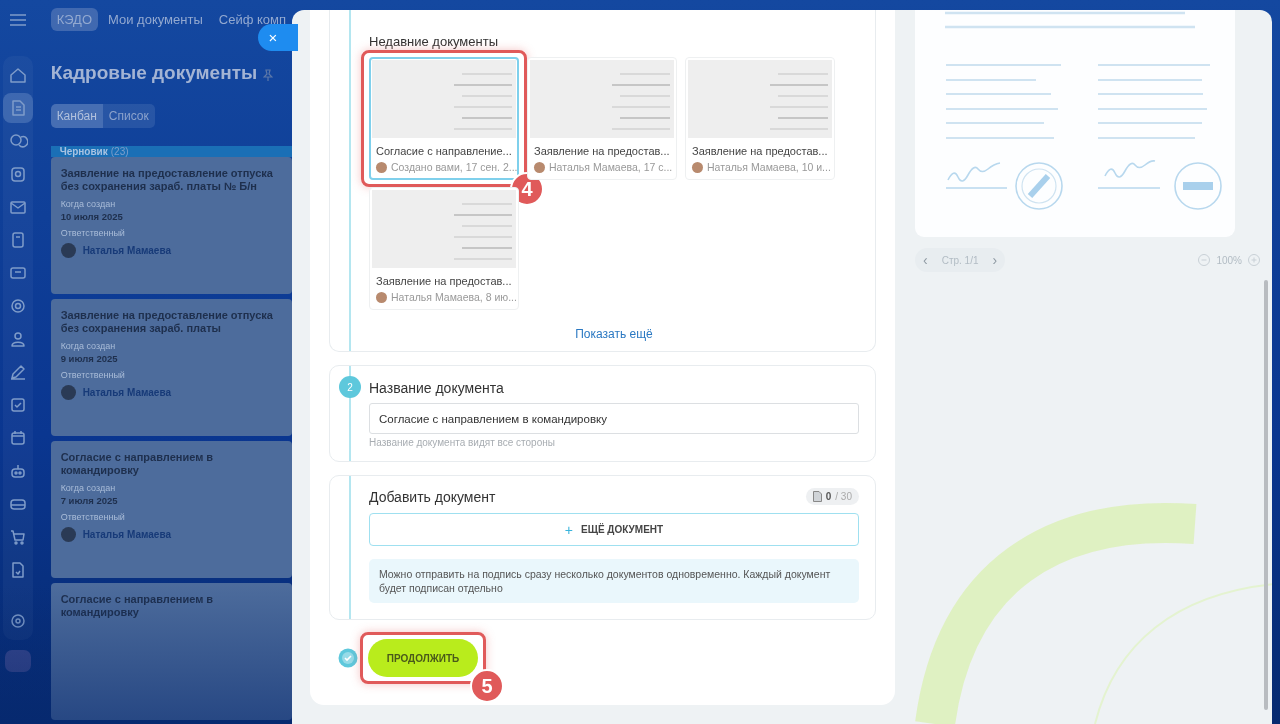 The image size is (1280, 724). What do you see at coordinates (462, 442) in the screenshot?
I see `field-hint: Название документа видят все стороны` at bounding box center [462, 442].